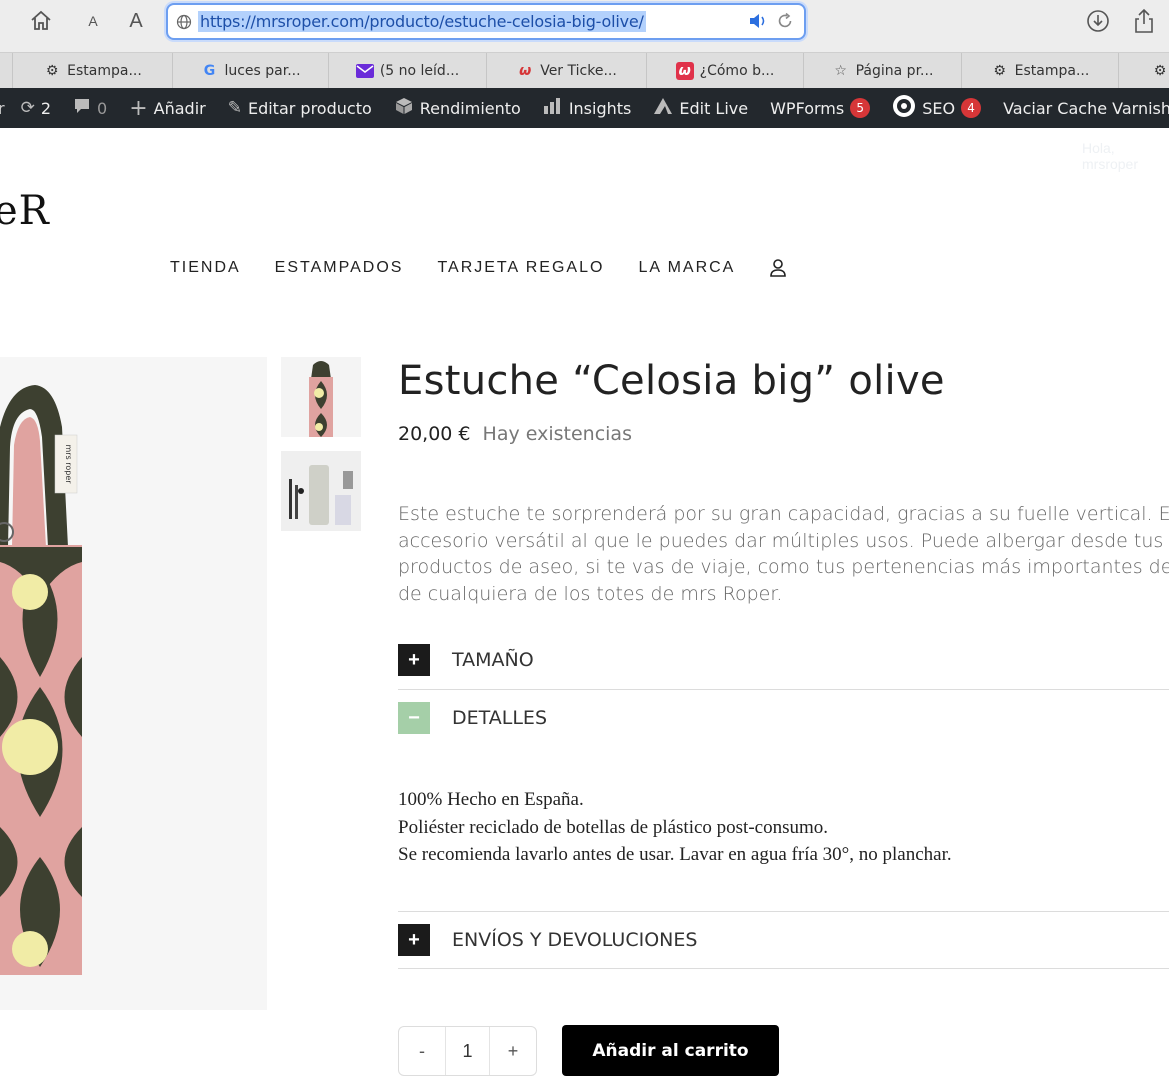 The height and width of the screenshot is (1080, 1169). I want to click on insights-label: Insights, so click(600, 108).